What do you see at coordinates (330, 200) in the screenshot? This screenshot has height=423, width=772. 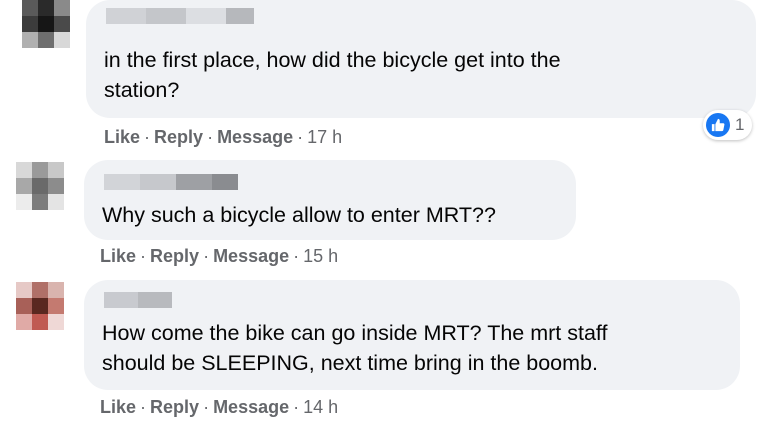 I see `comment-bubble: Why such a bicycle allow to enter MRT??` at bounding box center [330, 200].